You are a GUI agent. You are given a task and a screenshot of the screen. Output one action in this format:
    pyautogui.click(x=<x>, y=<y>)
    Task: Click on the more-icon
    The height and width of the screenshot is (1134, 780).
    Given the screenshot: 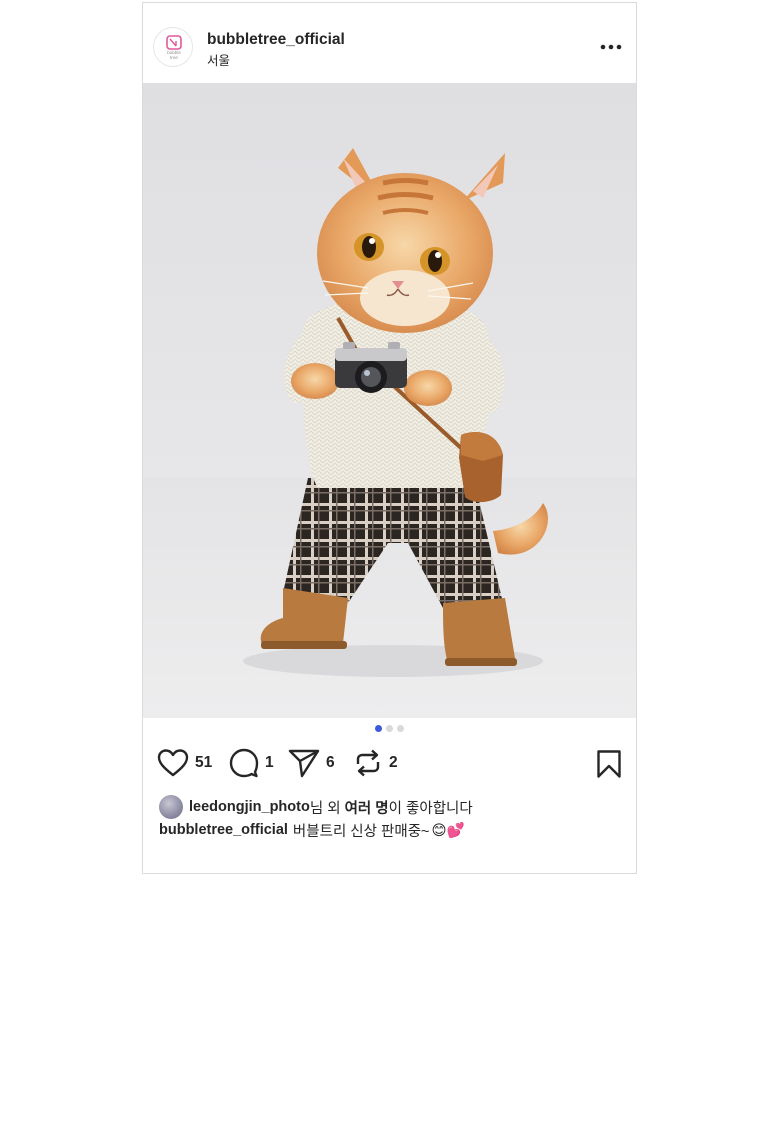 What is the action you would take?
    pyautogui.click(x=611, y=47)
    